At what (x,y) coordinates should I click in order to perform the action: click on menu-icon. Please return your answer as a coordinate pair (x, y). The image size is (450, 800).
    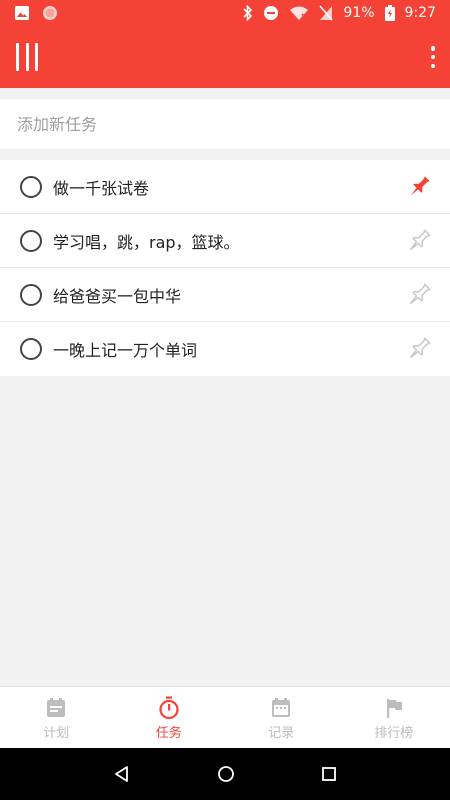
    Looking at the image, I should click on (27, 57).